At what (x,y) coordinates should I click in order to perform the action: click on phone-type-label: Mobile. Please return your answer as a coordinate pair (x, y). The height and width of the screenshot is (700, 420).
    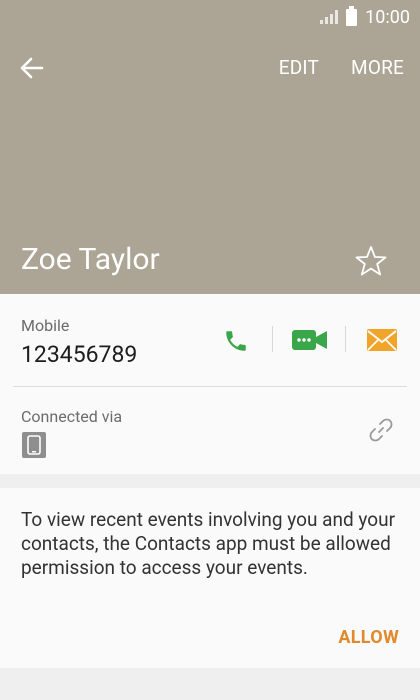
    Looking at the image, I should click on (45, 325).